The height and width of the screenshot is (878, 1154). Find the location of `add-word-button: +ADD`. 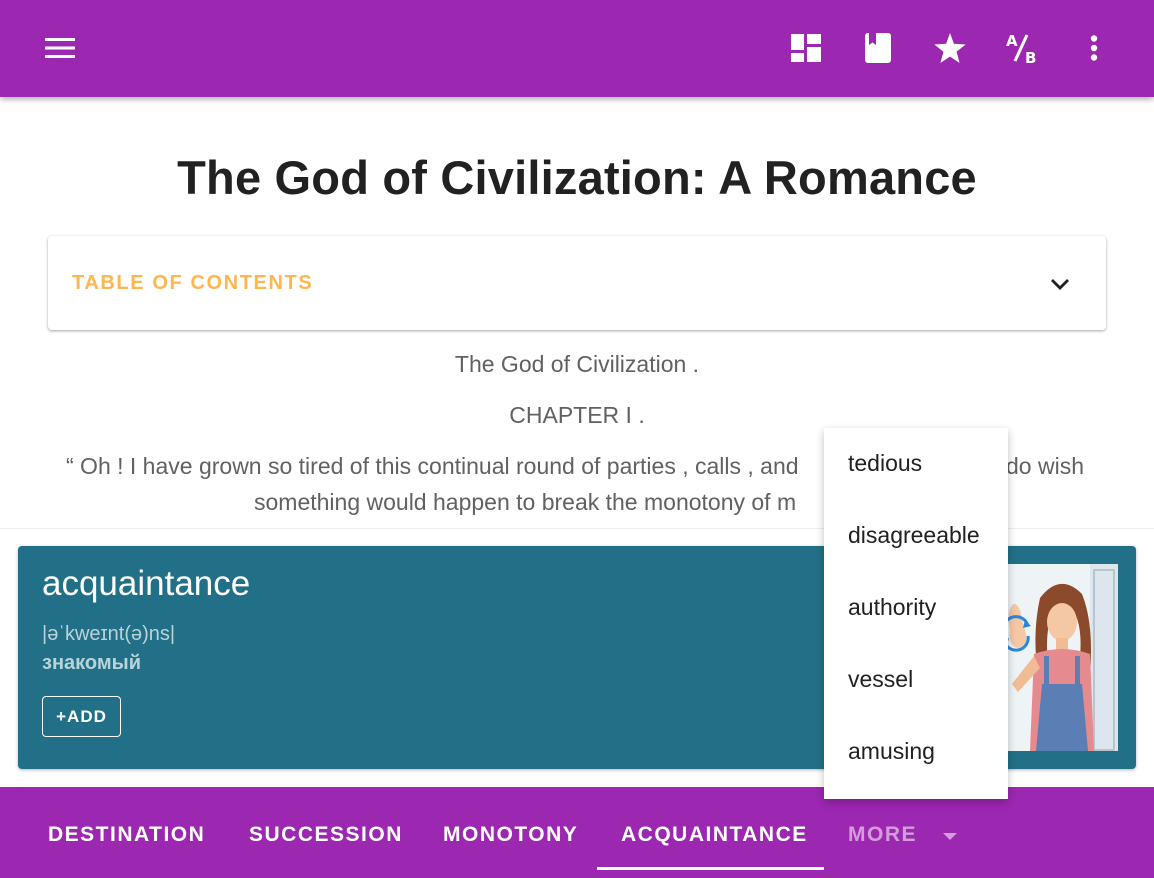

add-word-button: +ADD is located at coordinates (81, 716).